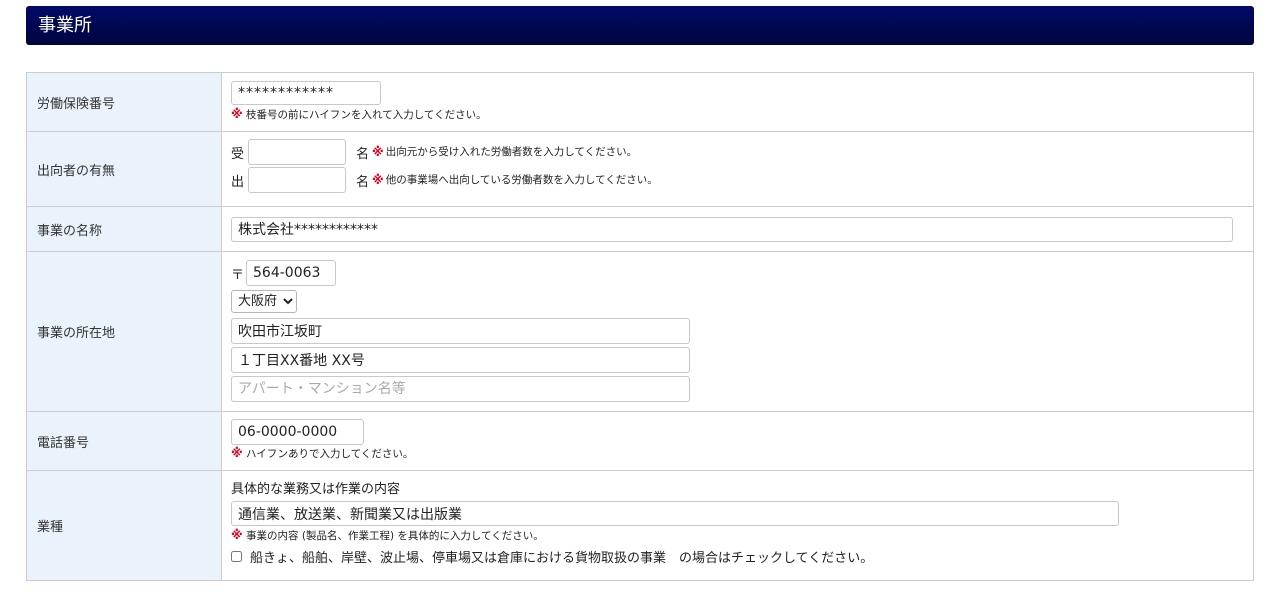 The height and width of the screenshot is (592, 1280). Describe the element at coordinates (511, 152) in the screenshot. I see `receive-note: 出向元から受け入れた労働者数を入力してください。` at that location.